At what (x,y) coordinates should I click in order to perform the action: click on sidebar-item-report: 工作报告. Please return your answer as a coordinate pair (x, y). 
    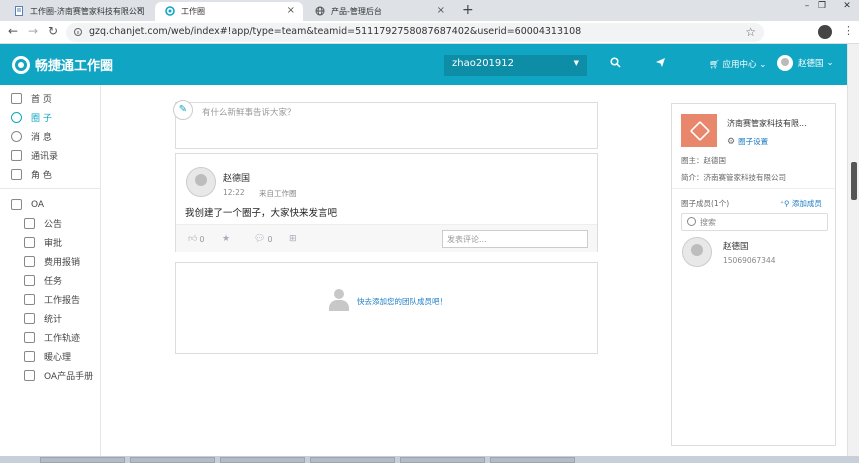
    Looking at the image, I should click on (50, 299).